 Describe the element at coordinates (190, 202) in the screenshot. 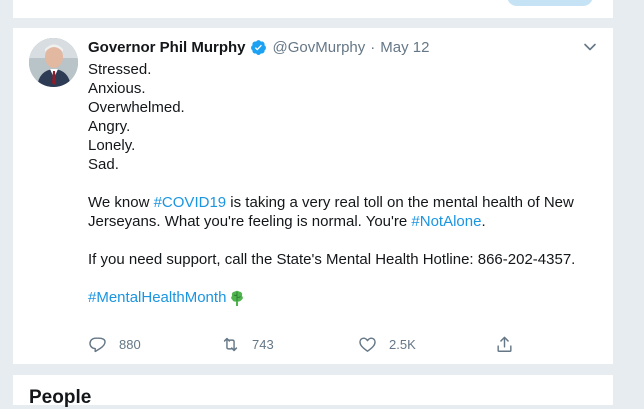

I see `hashtag-link: #COVID19` at that location.